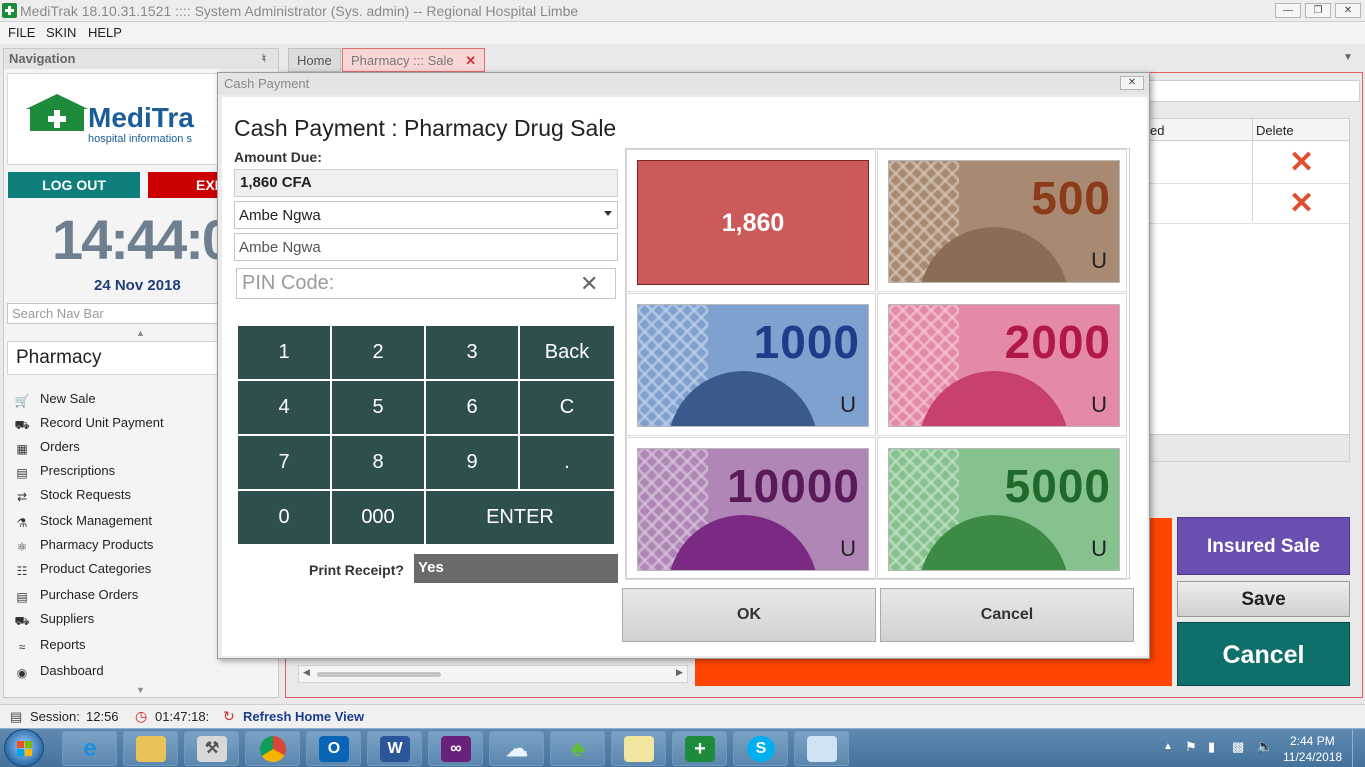 This screenshot has width=1365, height=767. Describe the element at coordinates (378, 462) in the screenshot. I see `key-8: 8` at that location.